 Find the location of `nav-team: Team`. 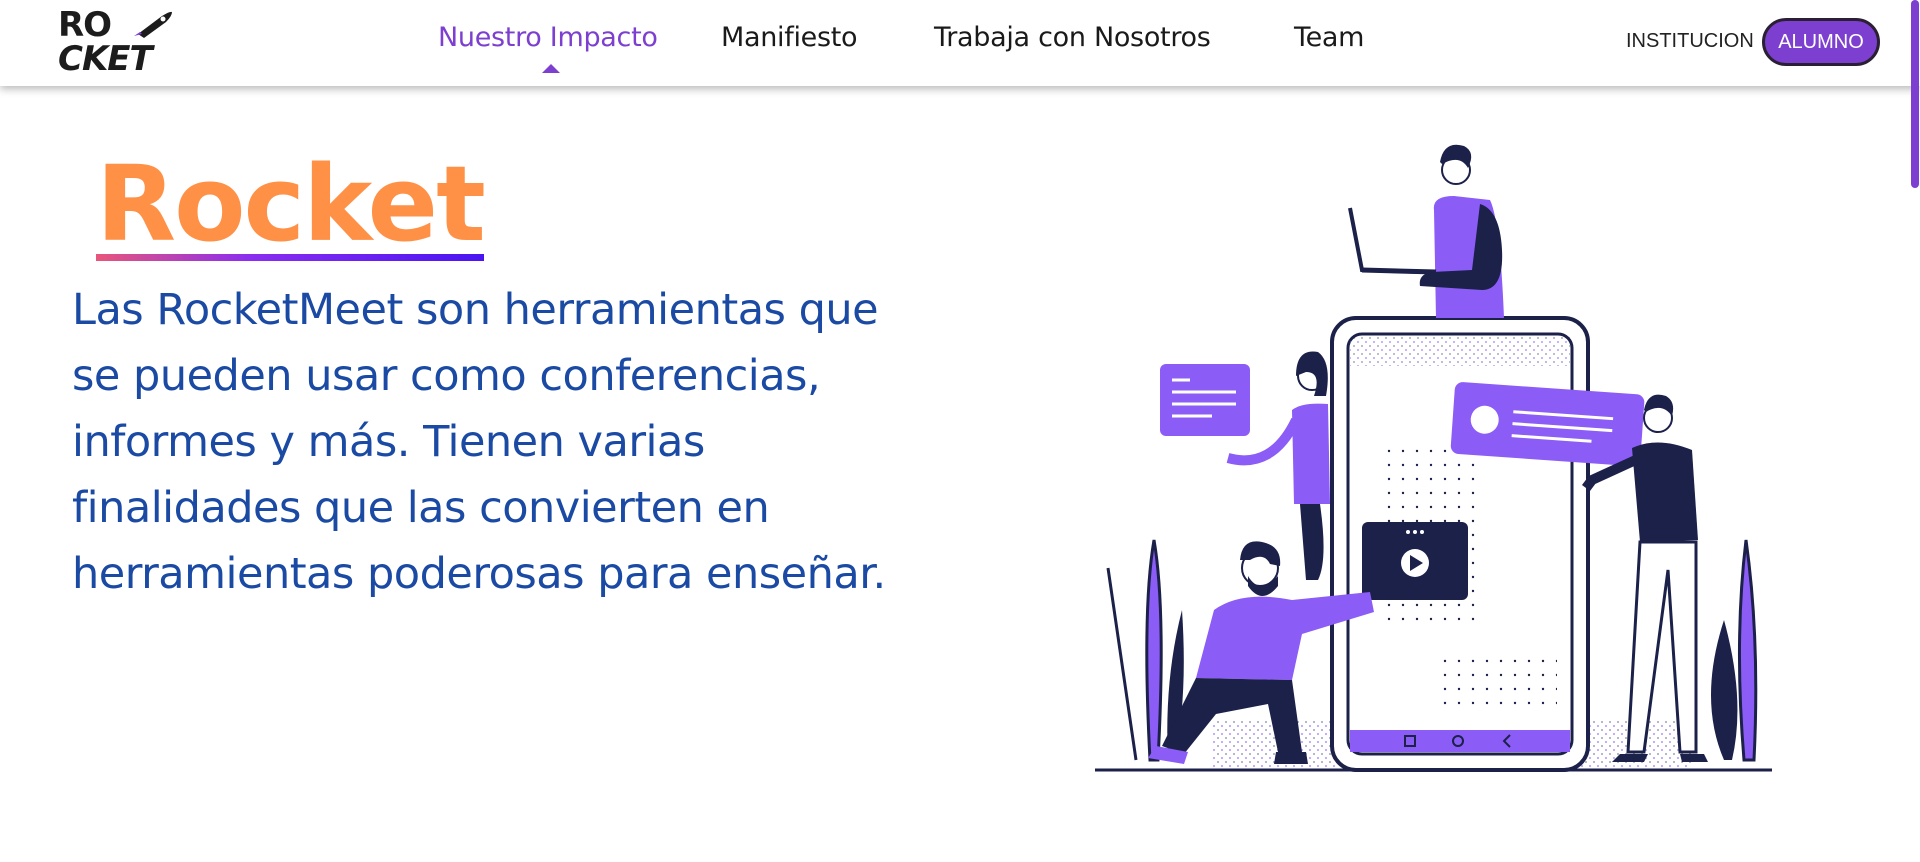

nav-team: Team is located at coordinates (1329, 37).